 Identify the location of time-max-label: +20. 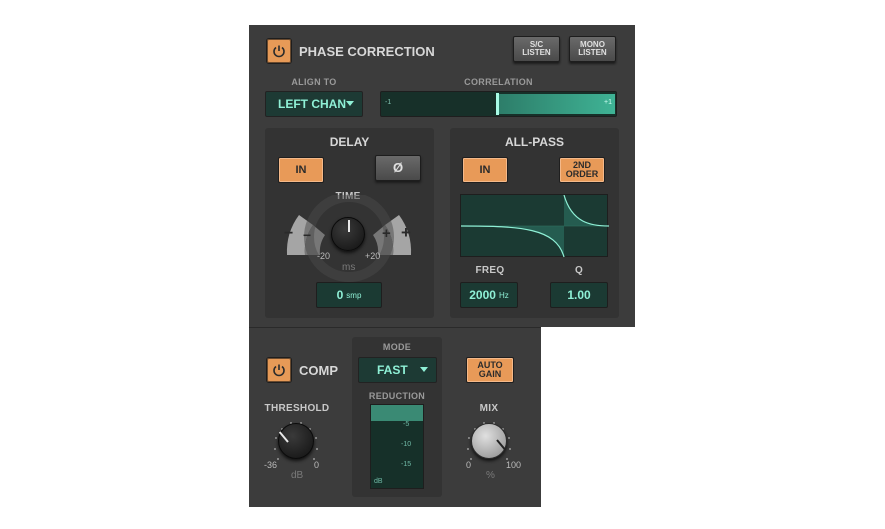
(373, 256).